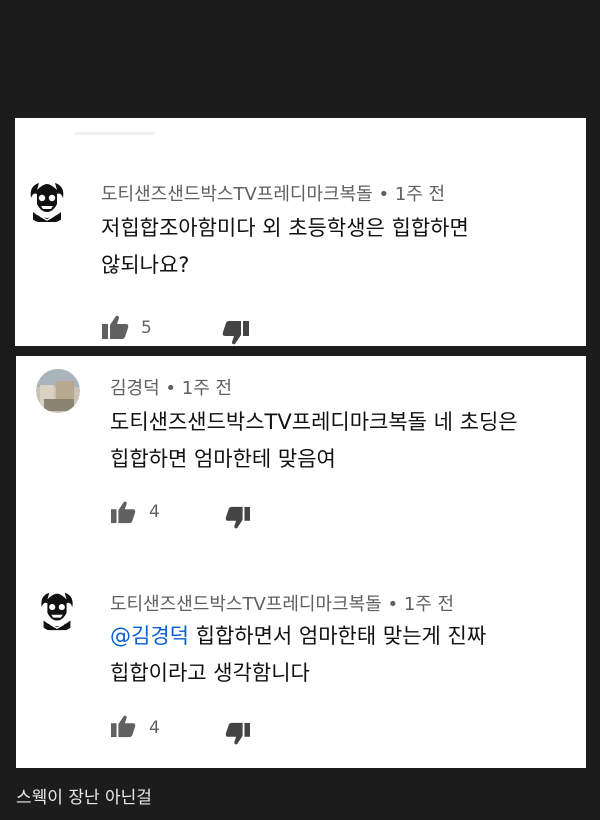 Image resolution: width=600 pixels, height=820 pixels. I want to click on comment-text-line: 저힙합조아함미다 외 초등학생은 힙합하면, so click(285, 228).